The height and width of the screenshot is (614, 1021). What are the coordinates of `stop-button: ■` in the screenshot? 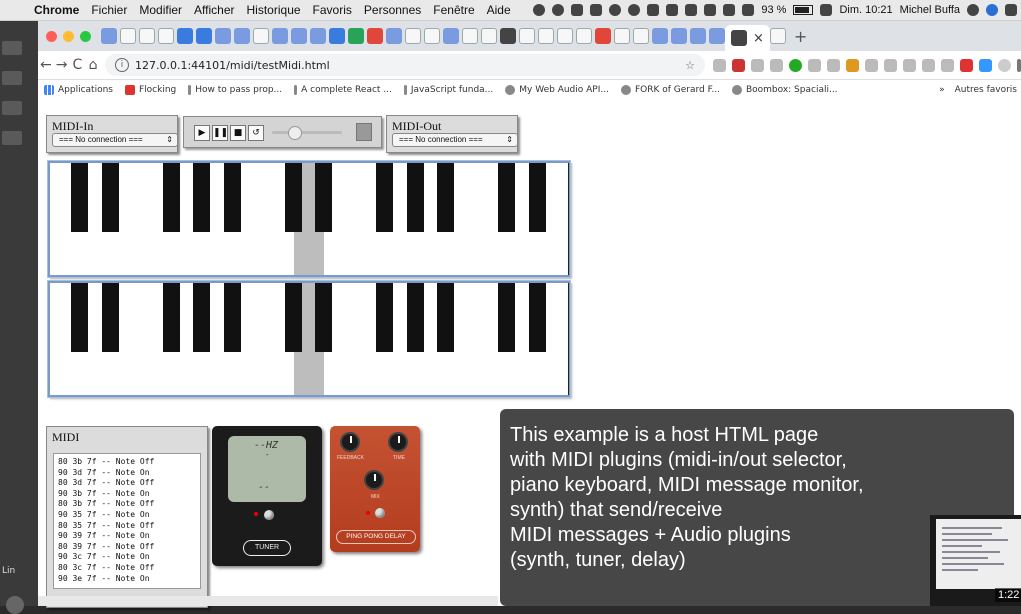 It's located at (238, 133).